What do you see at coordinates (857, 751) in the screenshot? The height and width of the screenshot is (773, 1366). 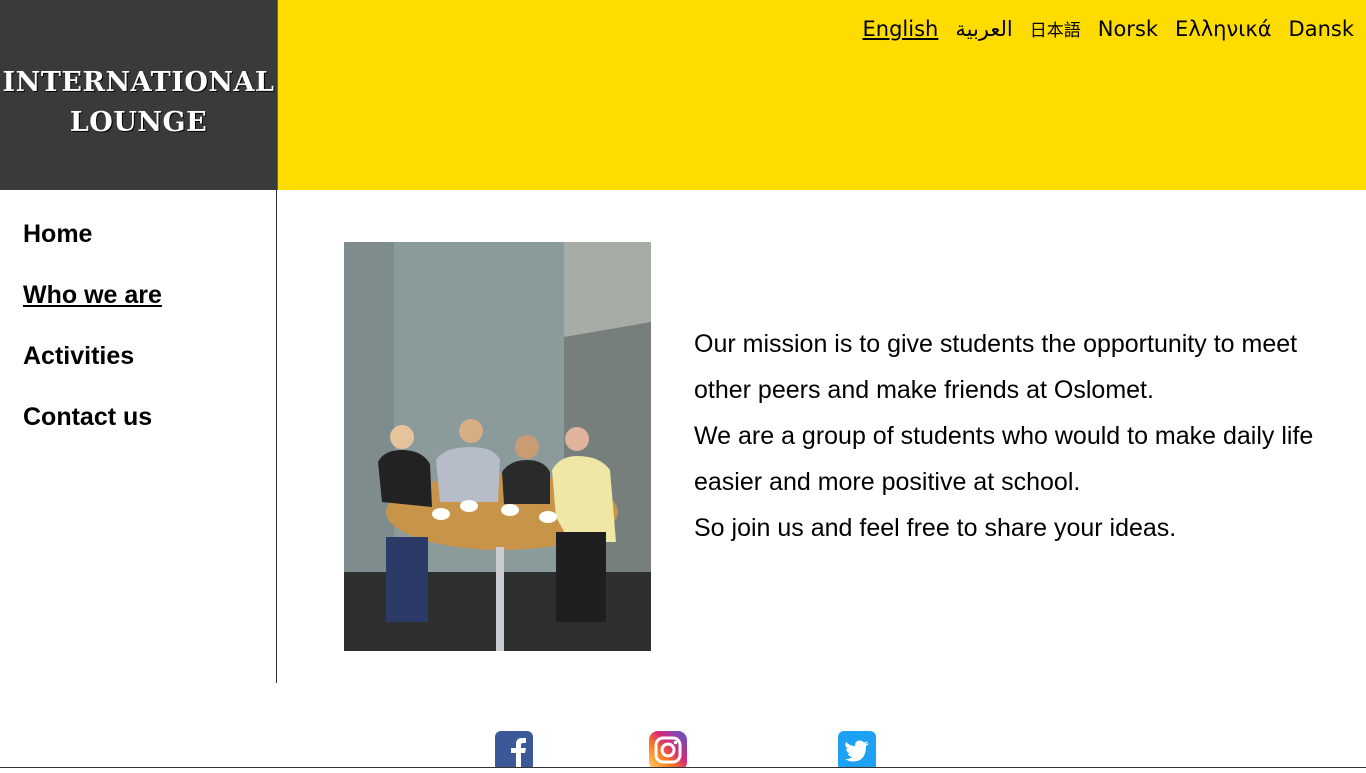 I see `twitter-icon` at bounding box center [857, 751].